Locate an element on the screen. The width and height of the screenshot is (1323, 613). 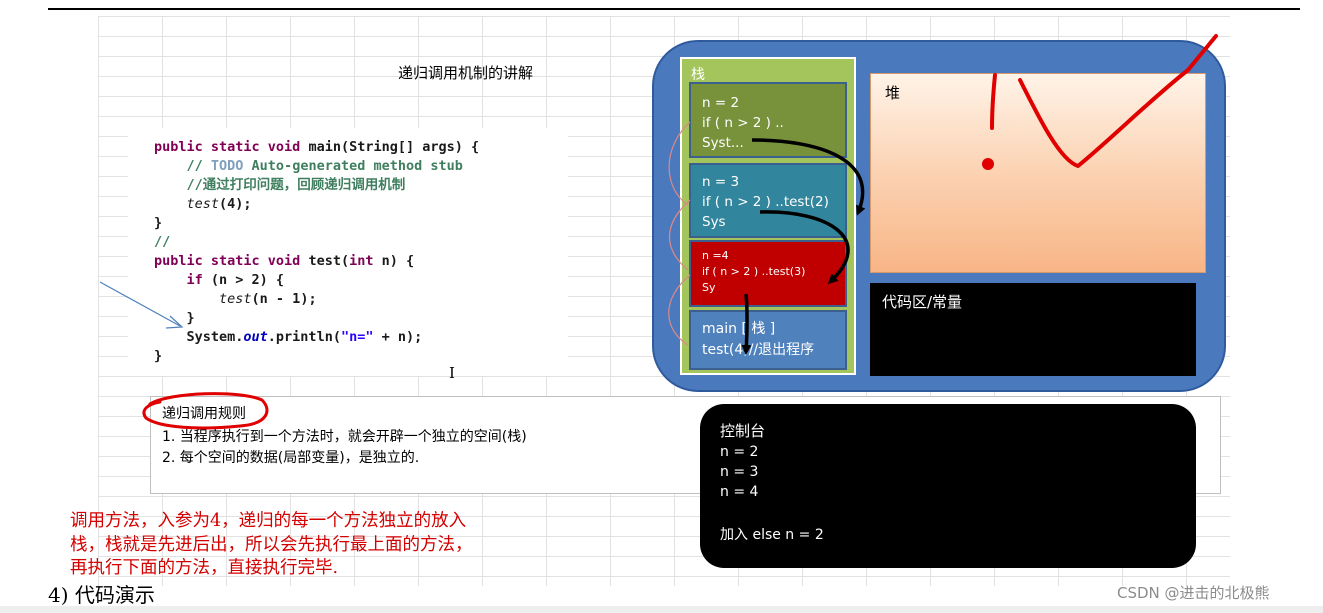
pointer-arrow is located at coordinates (140, 304).